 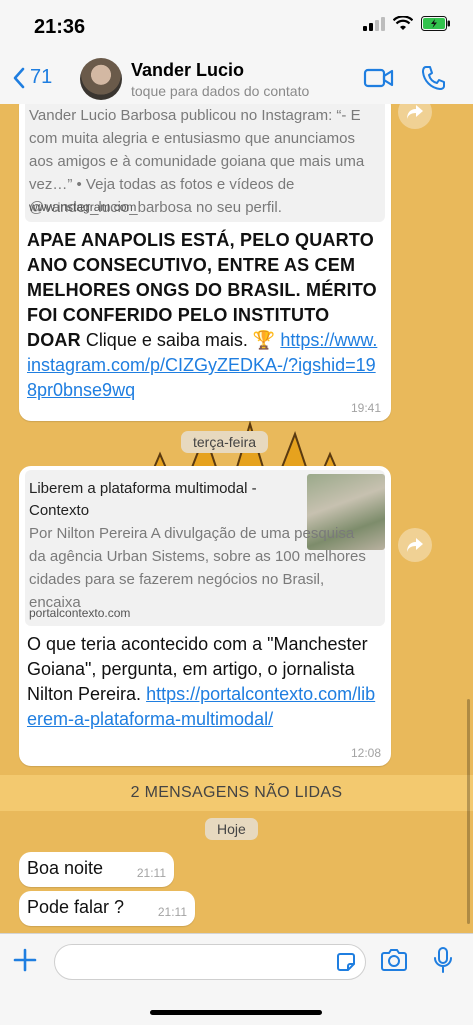 I want to click on home-indicator, so click(x=236, y=1012).